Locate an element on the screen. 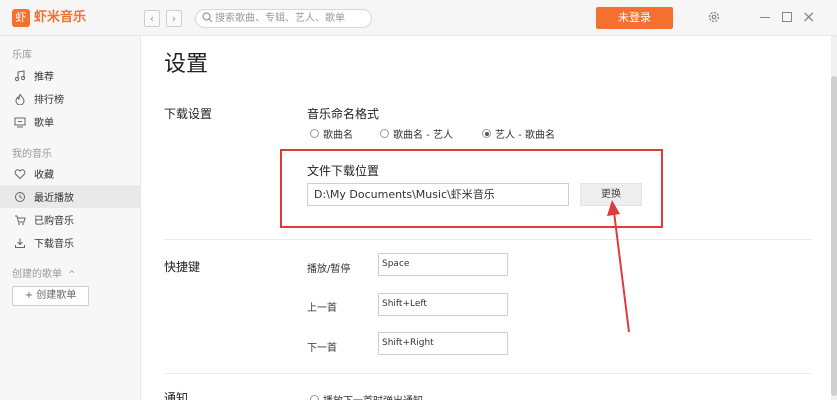 The image size is (837, 400). scrollbar is located at coordinates (834, 218).